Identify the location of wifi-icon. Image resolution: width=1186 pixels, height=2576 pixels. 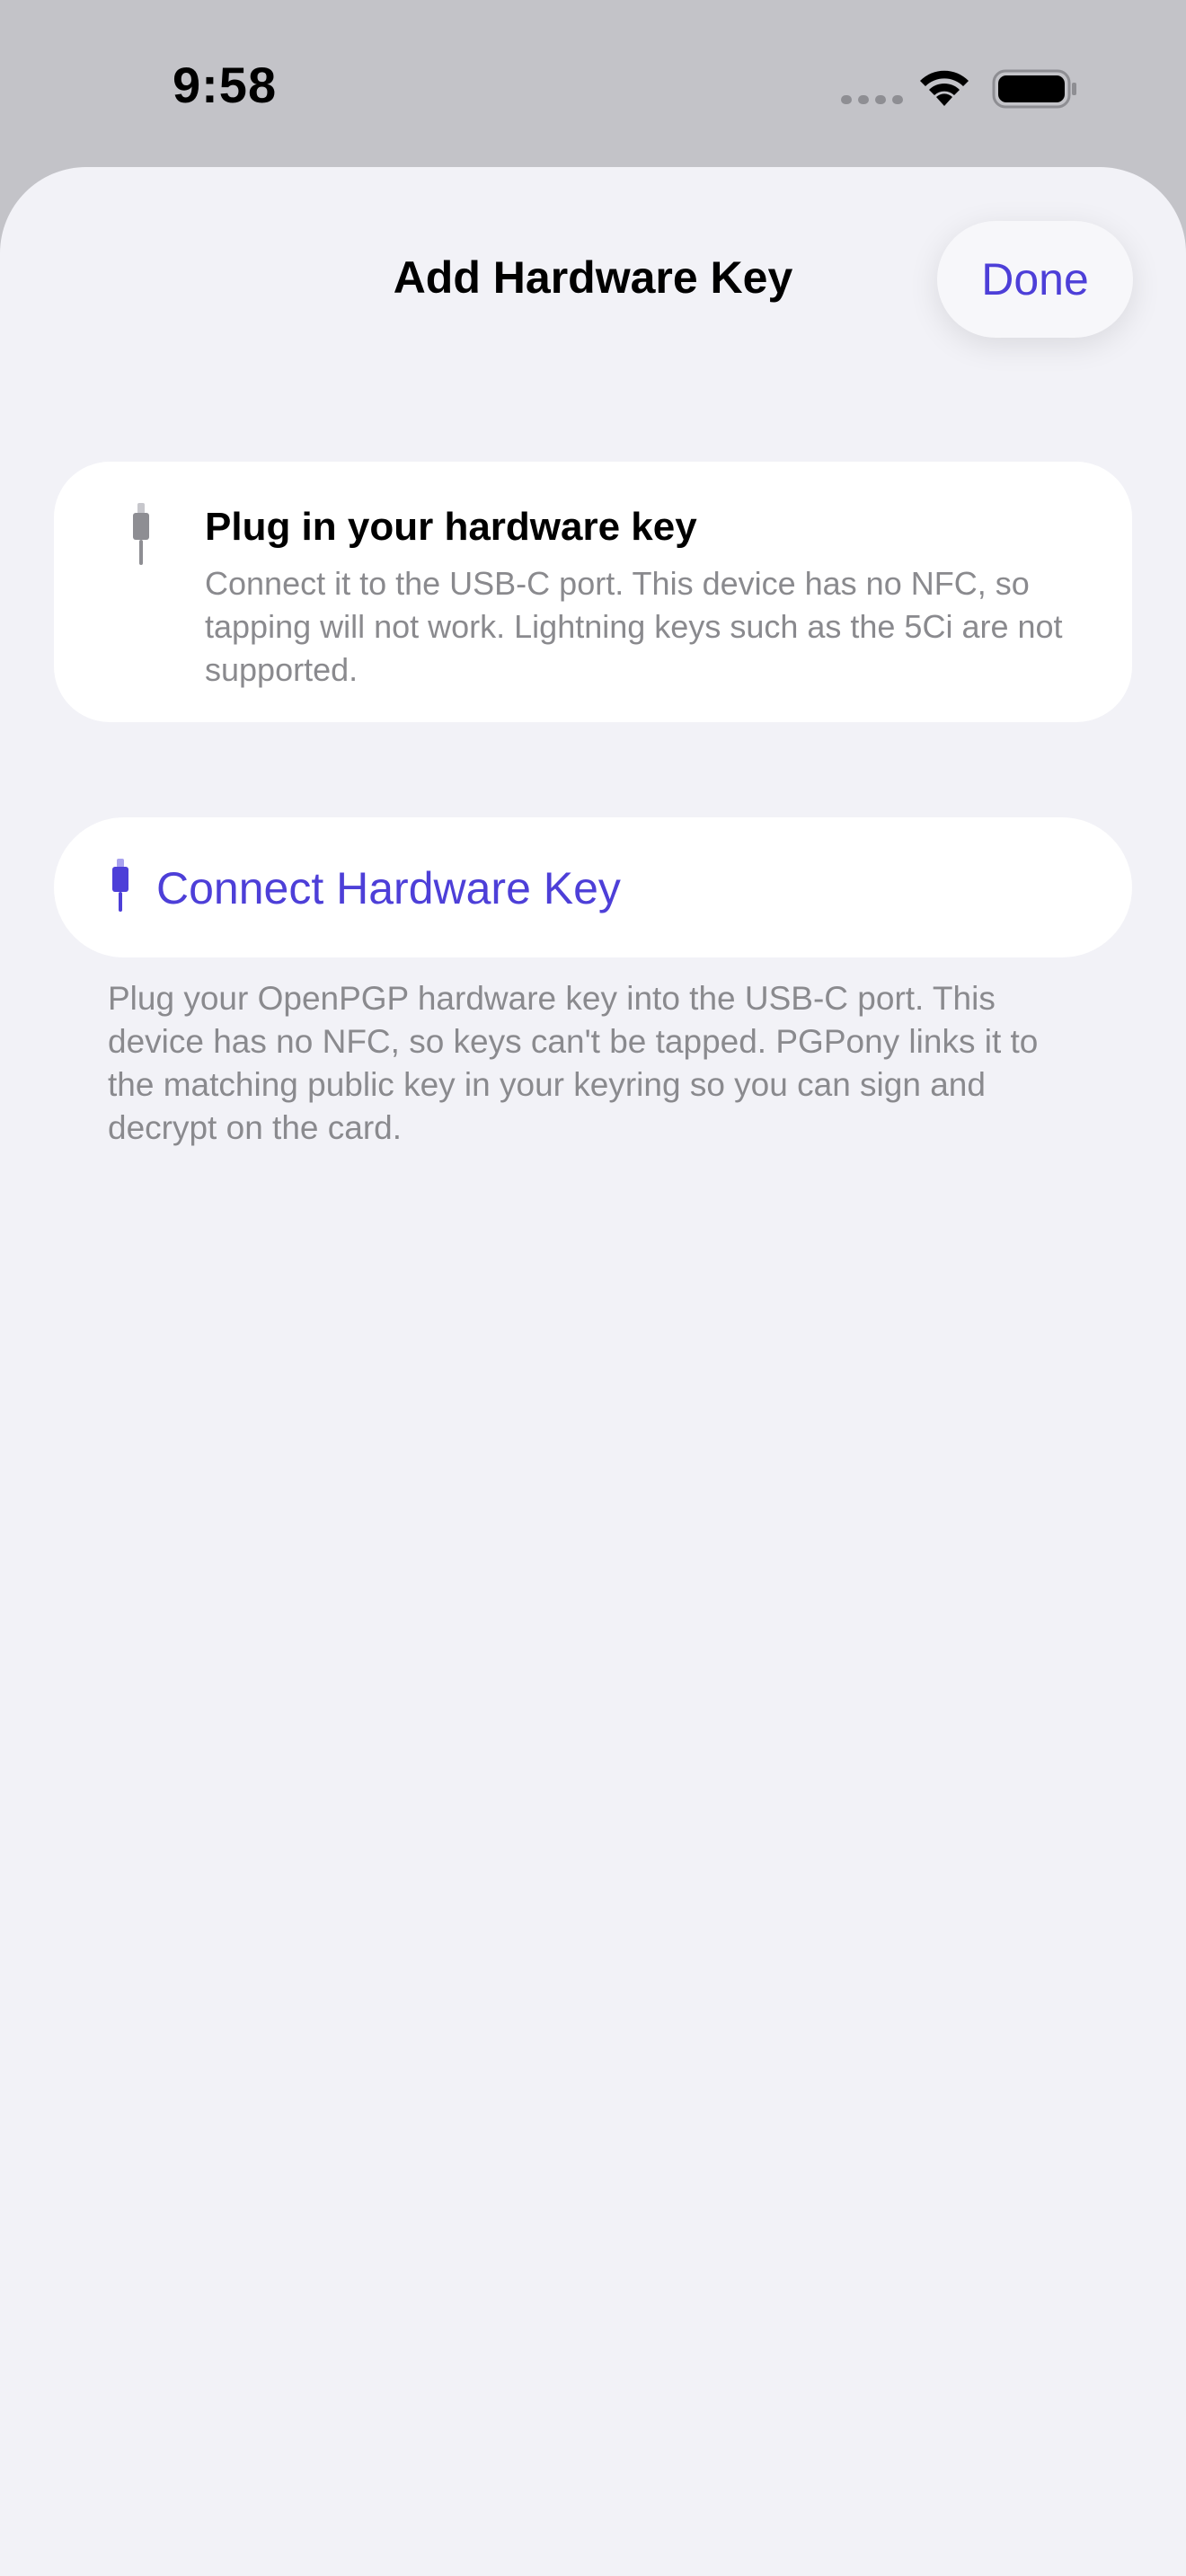
(944, 88).